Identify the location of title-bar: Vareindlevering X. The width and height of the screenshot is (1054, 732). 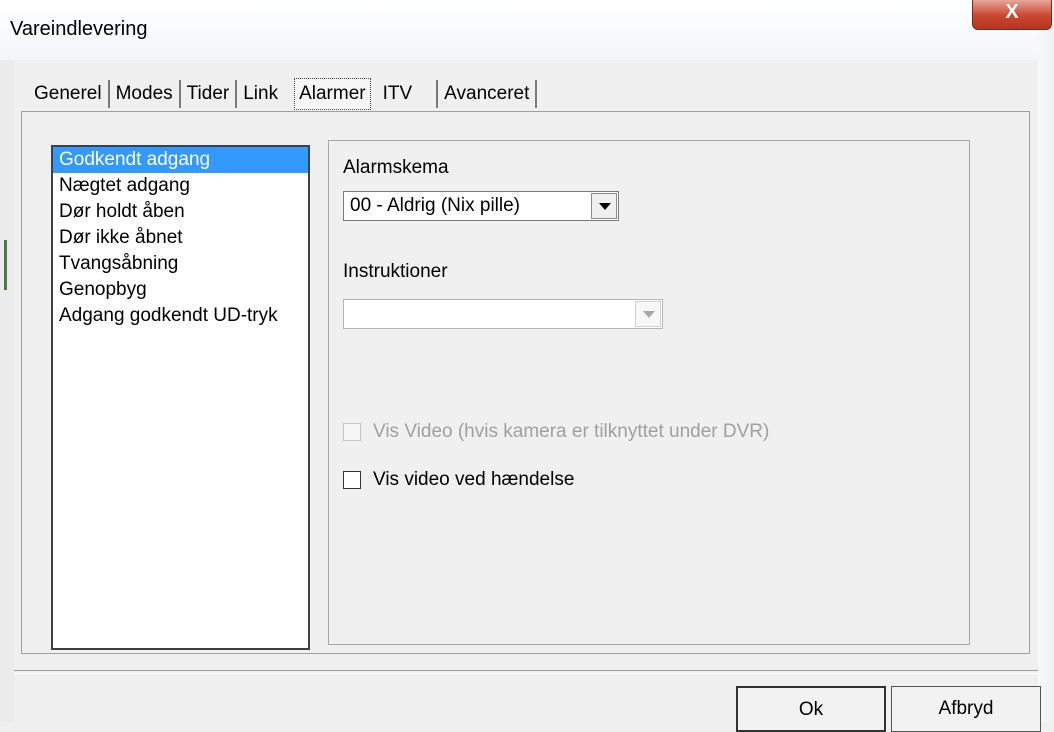
(527, 30).